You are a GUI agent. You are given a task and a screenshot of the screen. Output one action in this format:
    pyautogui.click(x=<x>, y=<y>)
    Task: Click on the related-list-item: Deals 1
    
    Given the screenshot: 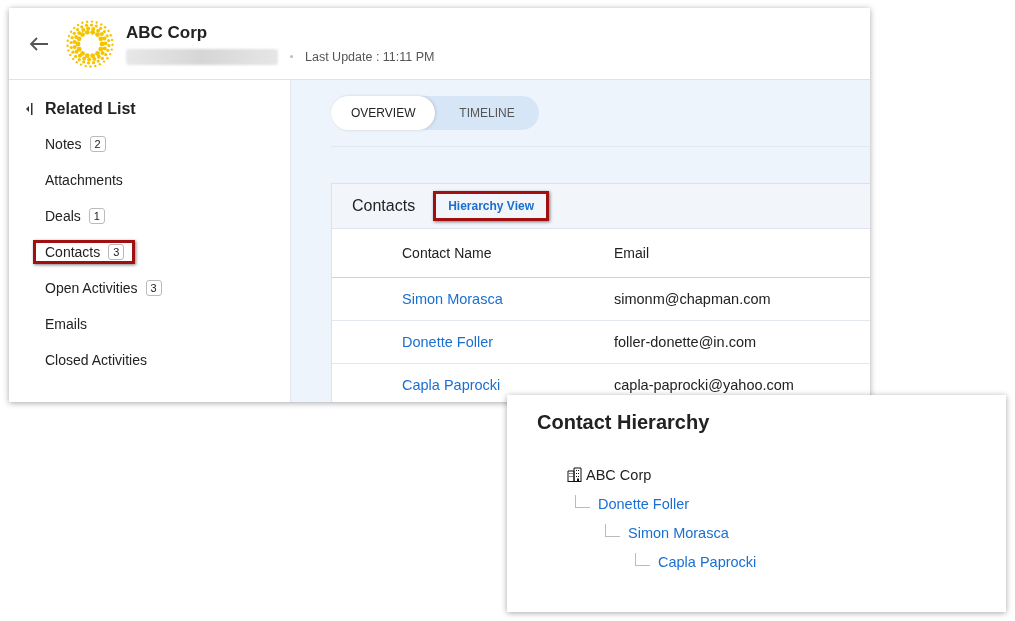 What is the action you would take?
    pyautogui.click(x=74, y=216)
    